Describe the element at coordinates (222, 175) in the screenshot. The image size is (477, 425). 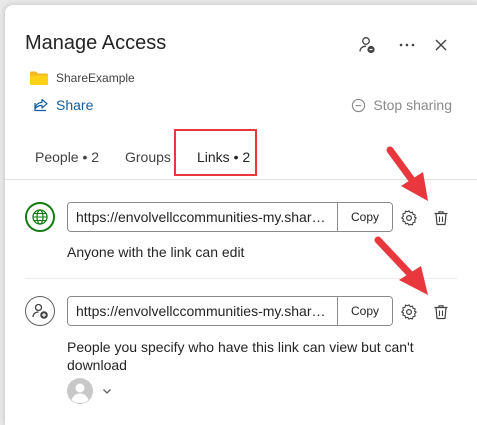
I see `tab-active-indicator` at that location.